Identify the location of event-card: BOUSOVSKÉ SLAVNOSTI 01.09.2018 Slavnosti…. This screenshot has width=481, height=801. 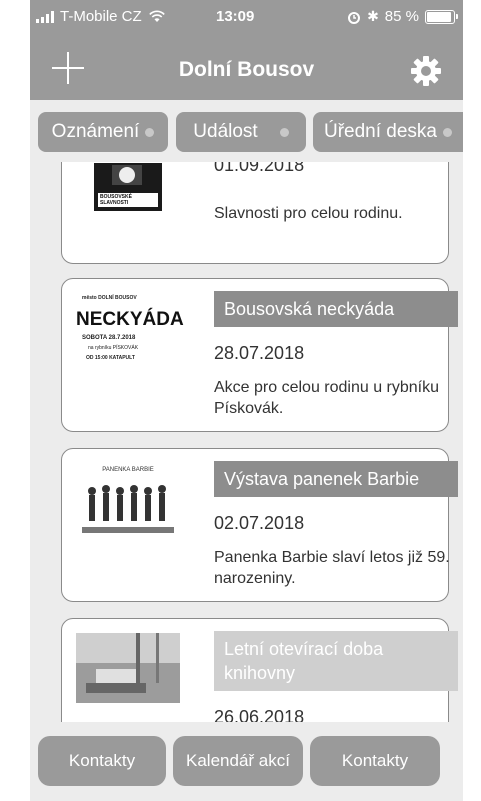
(255, 213).